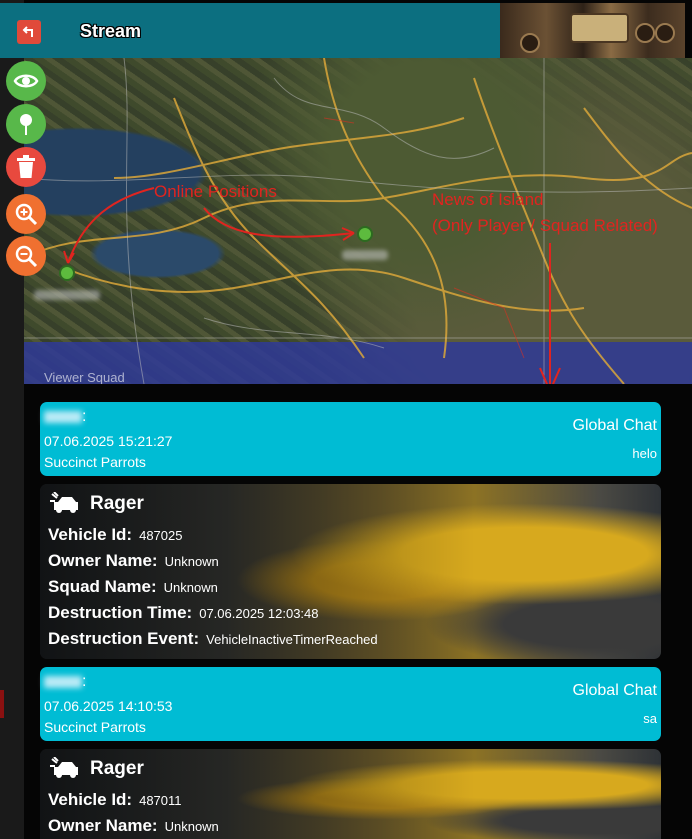 This screenshot has width=692, height=839. What do you see at coordinates (259, 613) in the screenshot?
I see `vehicle-field-value: 07.06.2025 12:03:48` at bounding box center [259, 613].